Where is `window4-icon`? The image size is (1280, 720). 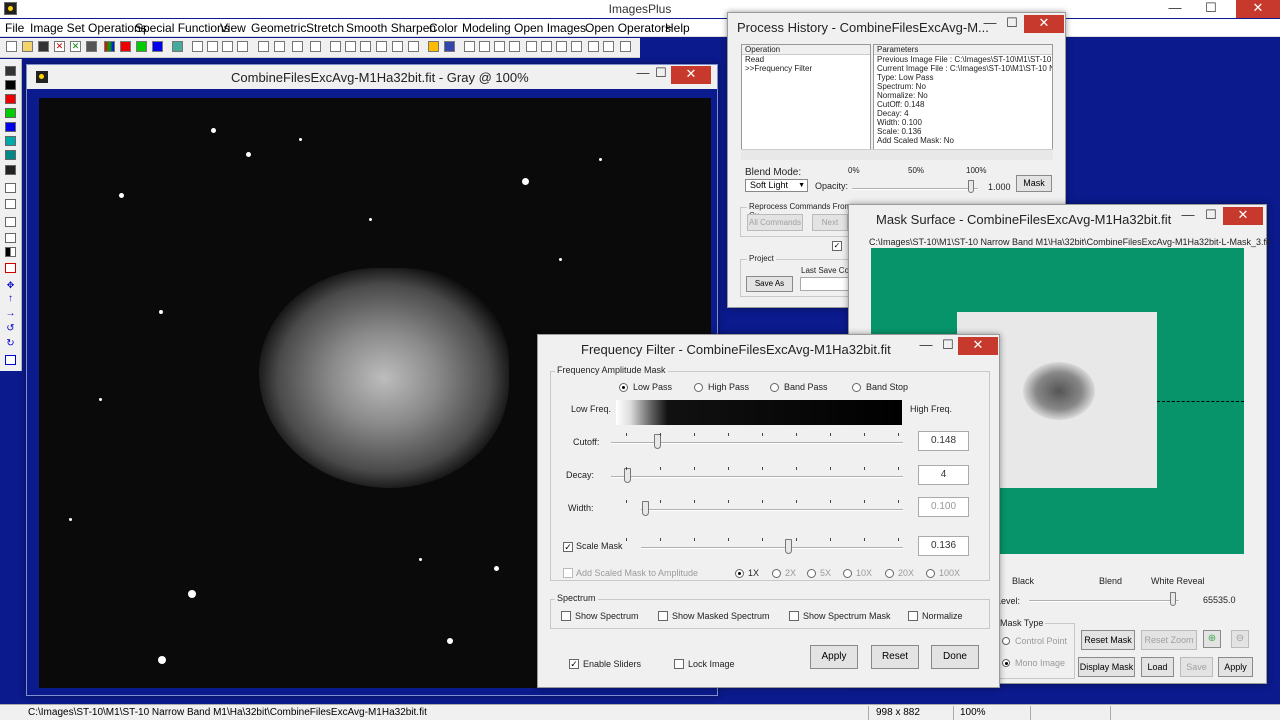 window4-icon is located at coordinates (608, 46).